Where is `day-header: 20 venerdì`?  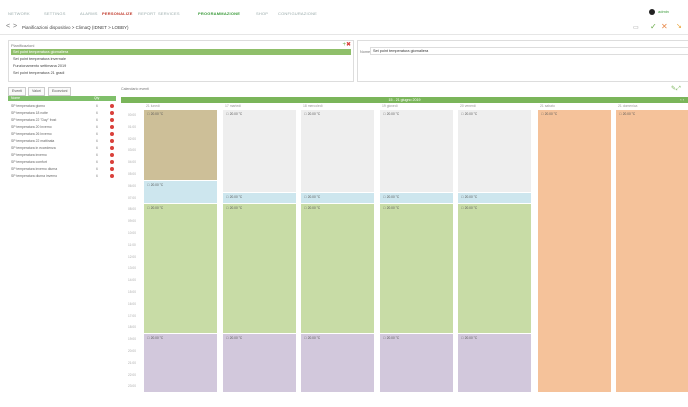
day-header: 20 venerdì is located at coordinates (468, 106).